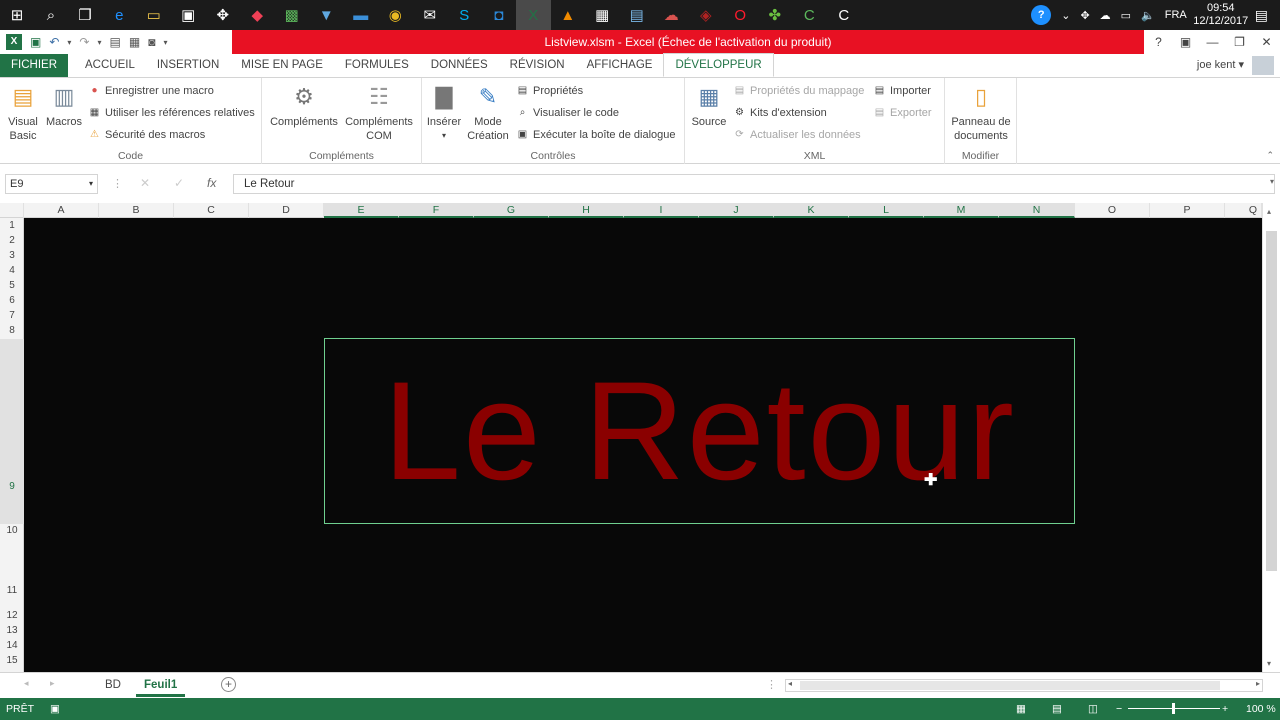 This screenshot has width=1280, height=720. What do you see at coordinates (154, 15) in the screenshot?
I see `file-explorer-icon: ▭` at bounding box center [154, 15].